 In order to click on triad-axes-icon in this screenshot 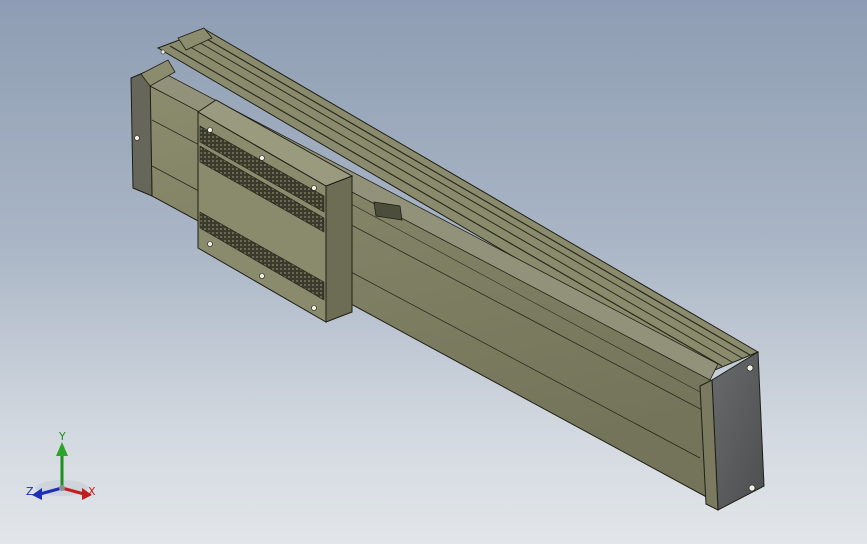, I will do `click(62, 471)`.